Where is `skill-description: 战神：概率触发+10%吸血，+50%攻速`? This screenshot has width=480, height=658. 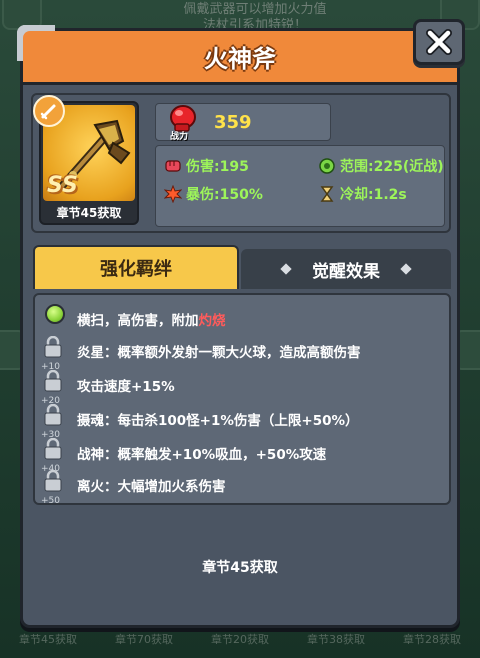
skill-description: 战神：概率触发+10%吸血，+50%攻速 is located at coordinates (202, 455).